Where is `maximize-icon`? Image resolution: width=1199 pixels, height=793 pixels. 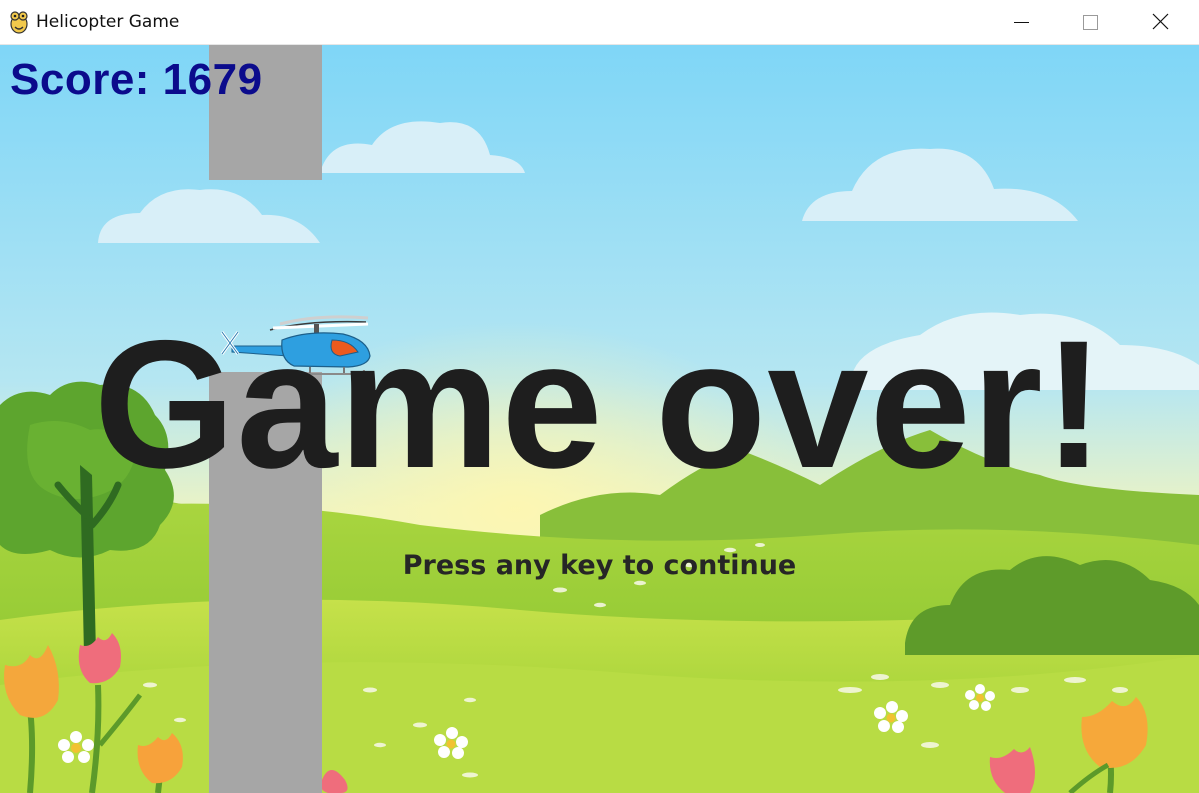 maximize-icon is located at coordinates (1090, 22).